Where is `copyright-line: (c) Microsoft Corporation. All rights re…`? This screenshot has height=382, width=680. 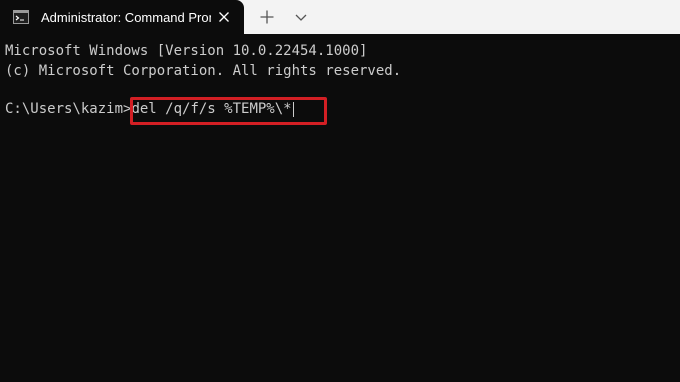 copyright-line: (c) Microsoft Corporation. All rights re… is located at coordinates (203, 71).